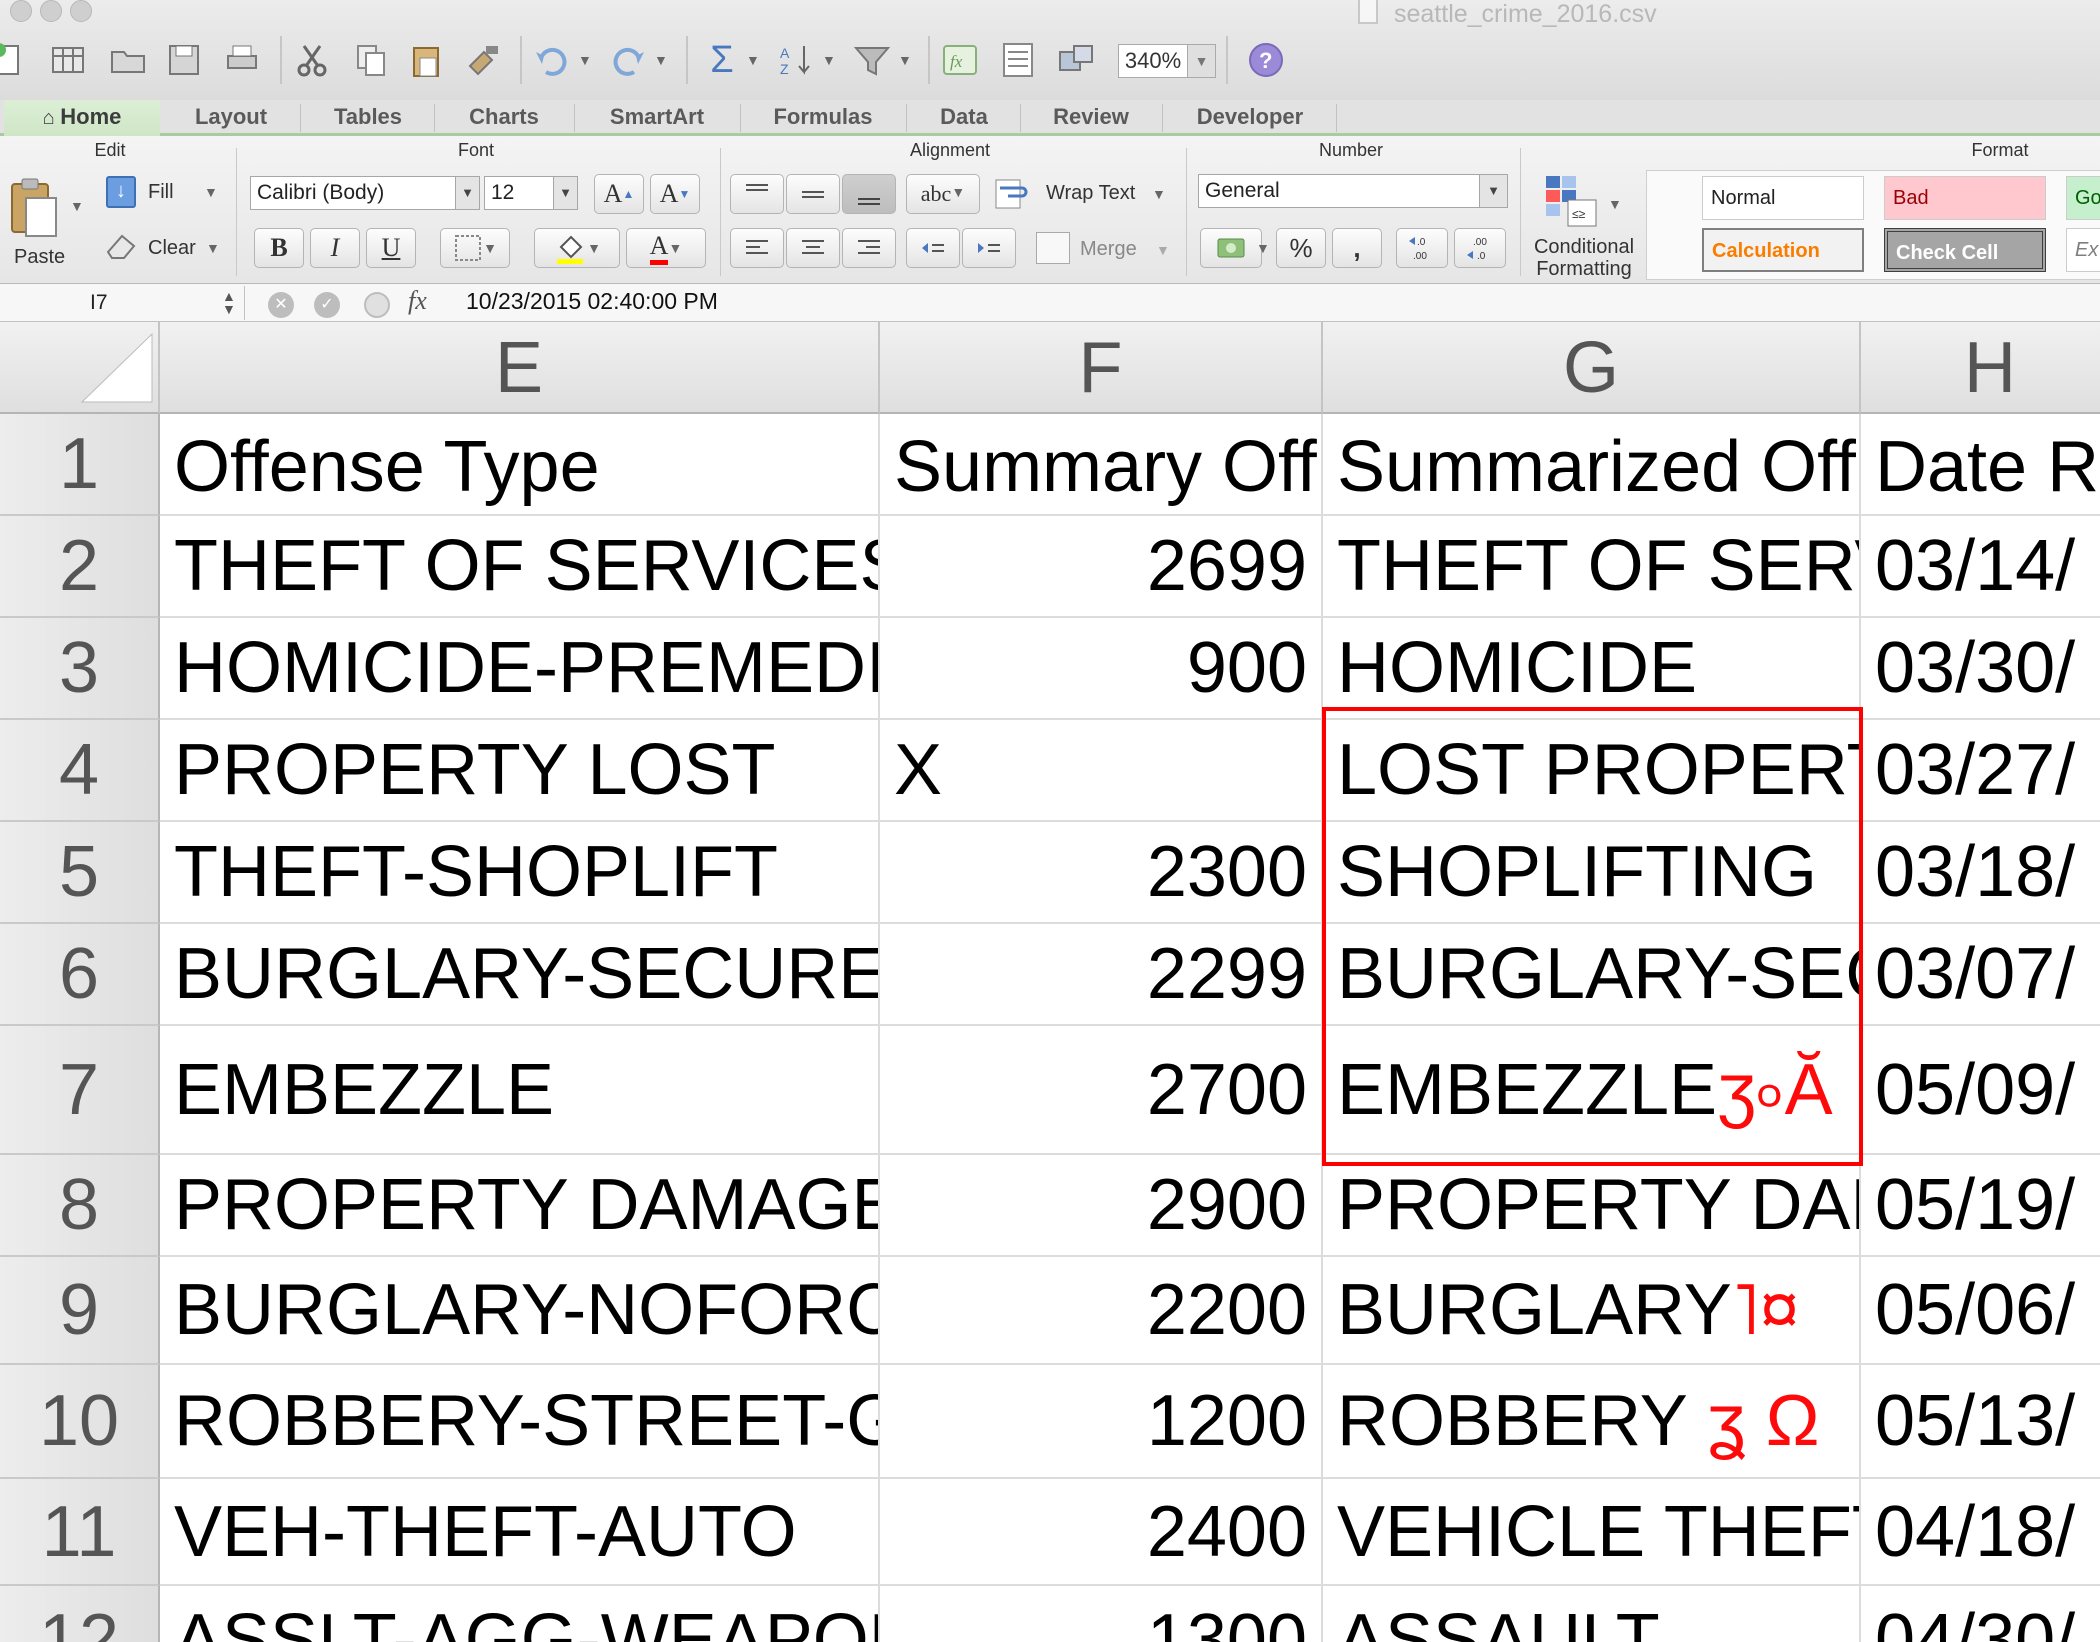  What do you see at coordinates (520, 1422) in the screenshot?
I see `cell-e10: ROBBERY-STREET-GU` at bounding box center [520, 1422].